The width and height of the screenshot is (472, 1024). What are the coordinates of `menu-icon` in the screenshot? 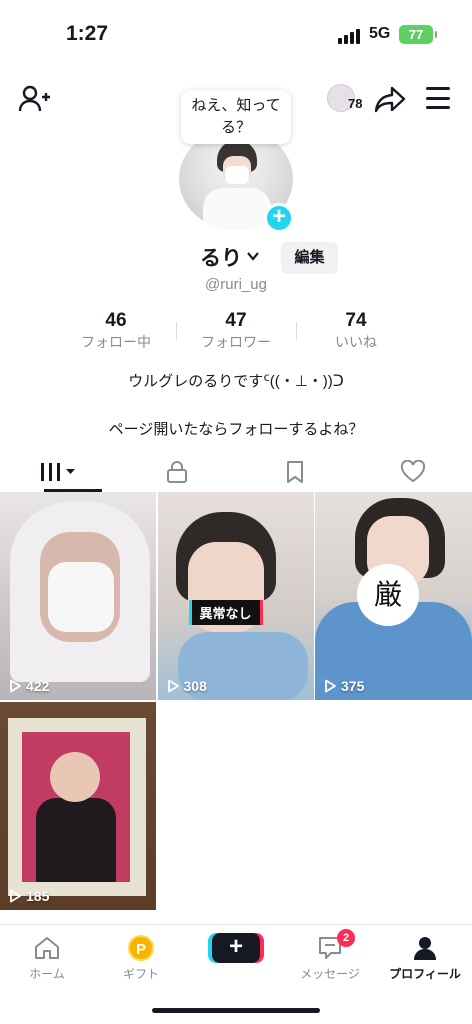 It's located at (438, 98).